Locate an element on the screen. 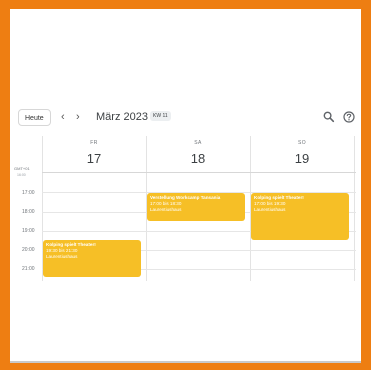 The image size is (371, 370). search-icon is located at coordinates (329, 117).